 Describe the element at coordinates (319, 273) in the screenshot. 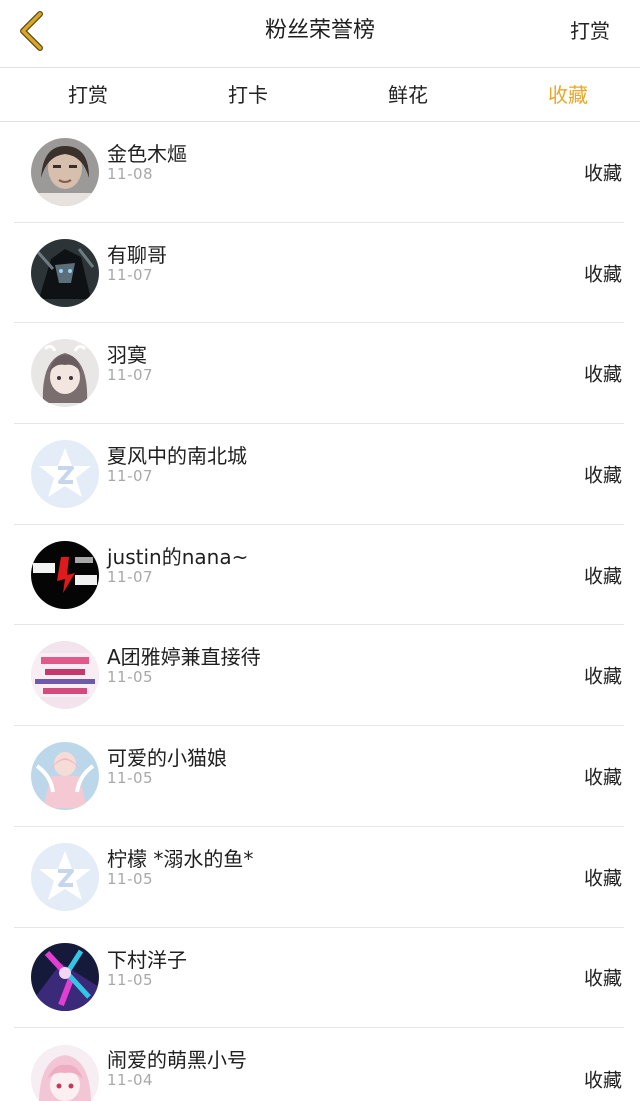

I see `list-item: 有聊哥 11-07 收藏` at that location.